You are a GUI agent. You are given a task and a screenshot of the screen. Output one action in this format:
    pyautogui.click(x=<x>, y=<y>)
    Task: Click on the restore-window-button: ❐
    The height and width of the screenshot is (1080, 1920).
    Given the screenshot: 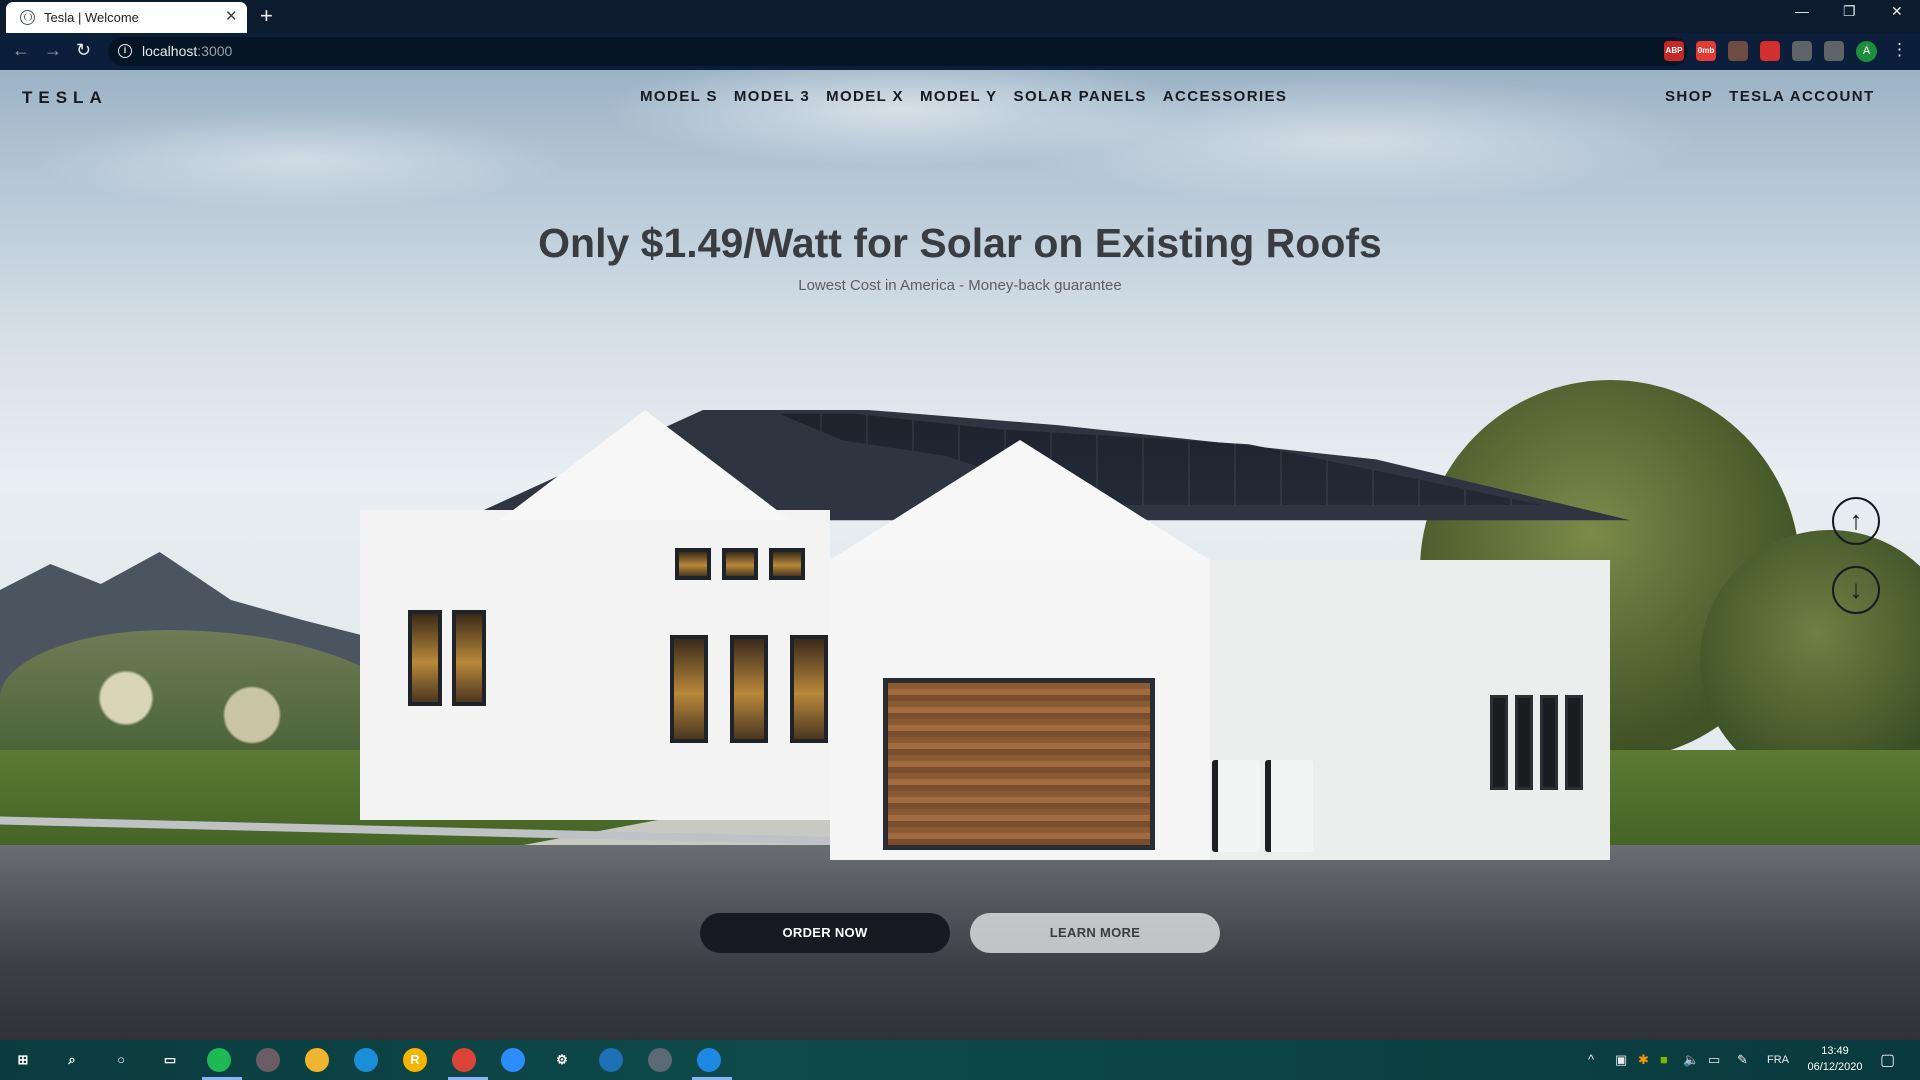 What is the action you would take?
    pyautogui.click(x=1849, y=11)
    